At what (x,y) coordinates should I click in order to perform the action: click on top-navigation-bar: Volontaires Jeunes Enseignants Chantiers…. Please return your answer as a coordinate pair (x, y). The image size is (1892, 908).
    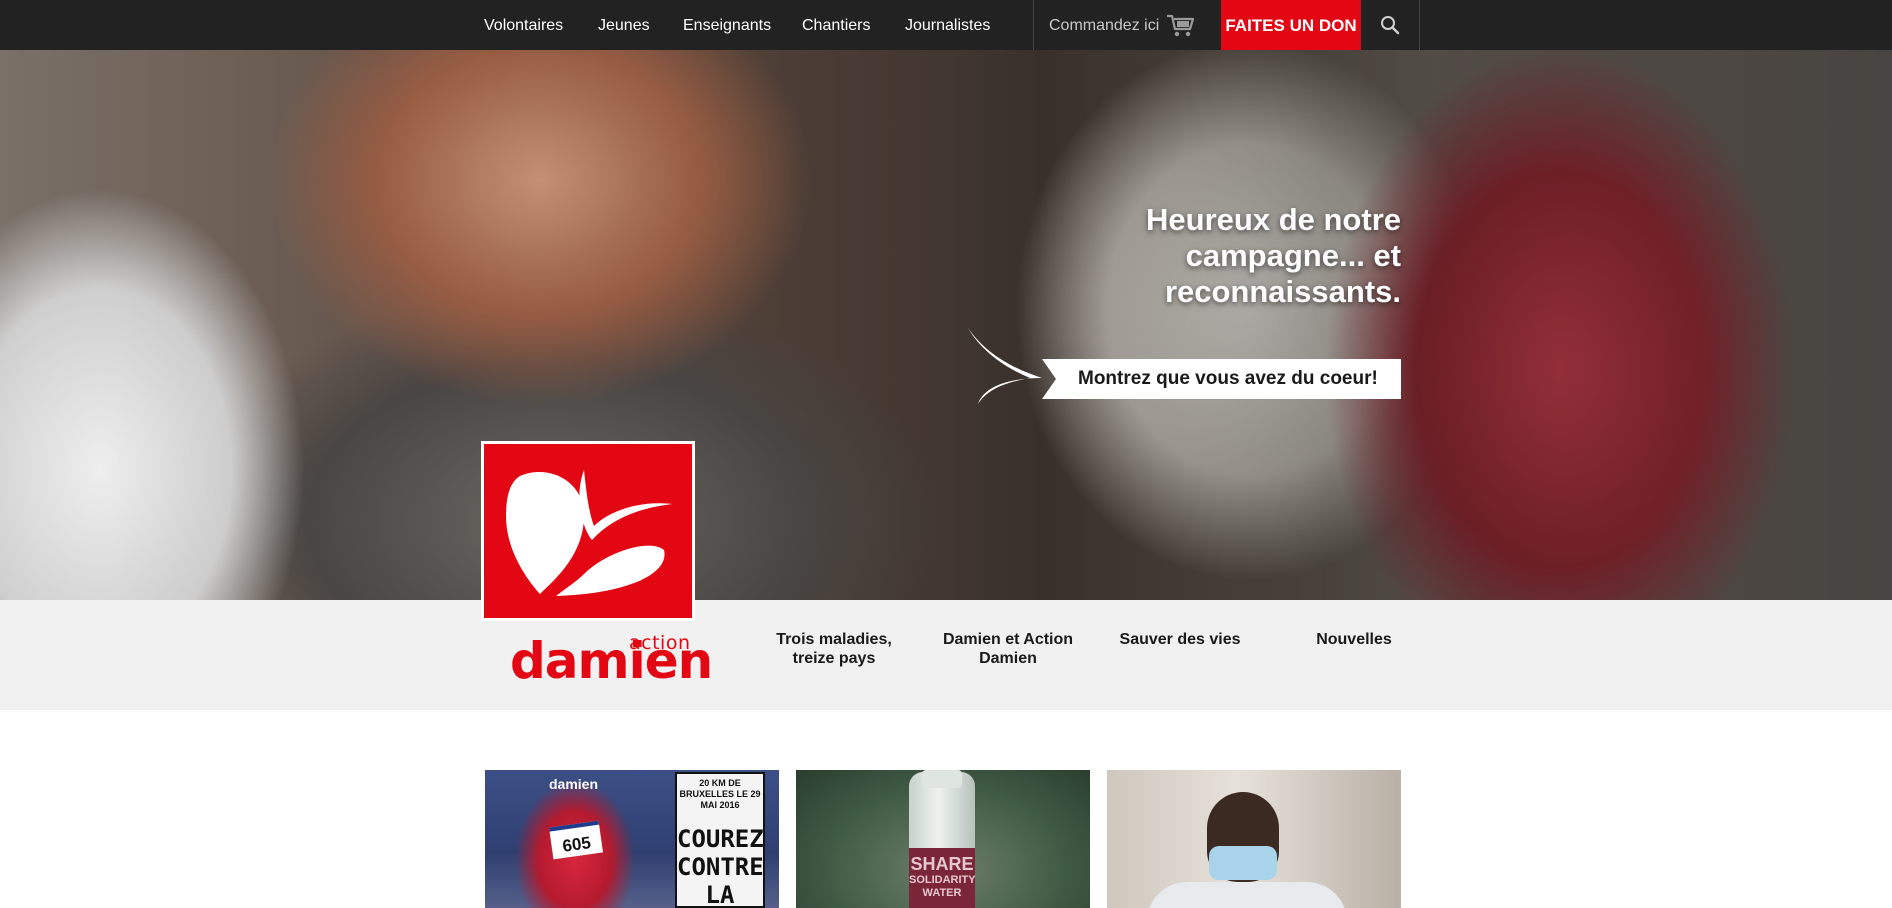
    Looking at the image, I should click on (946, 25).